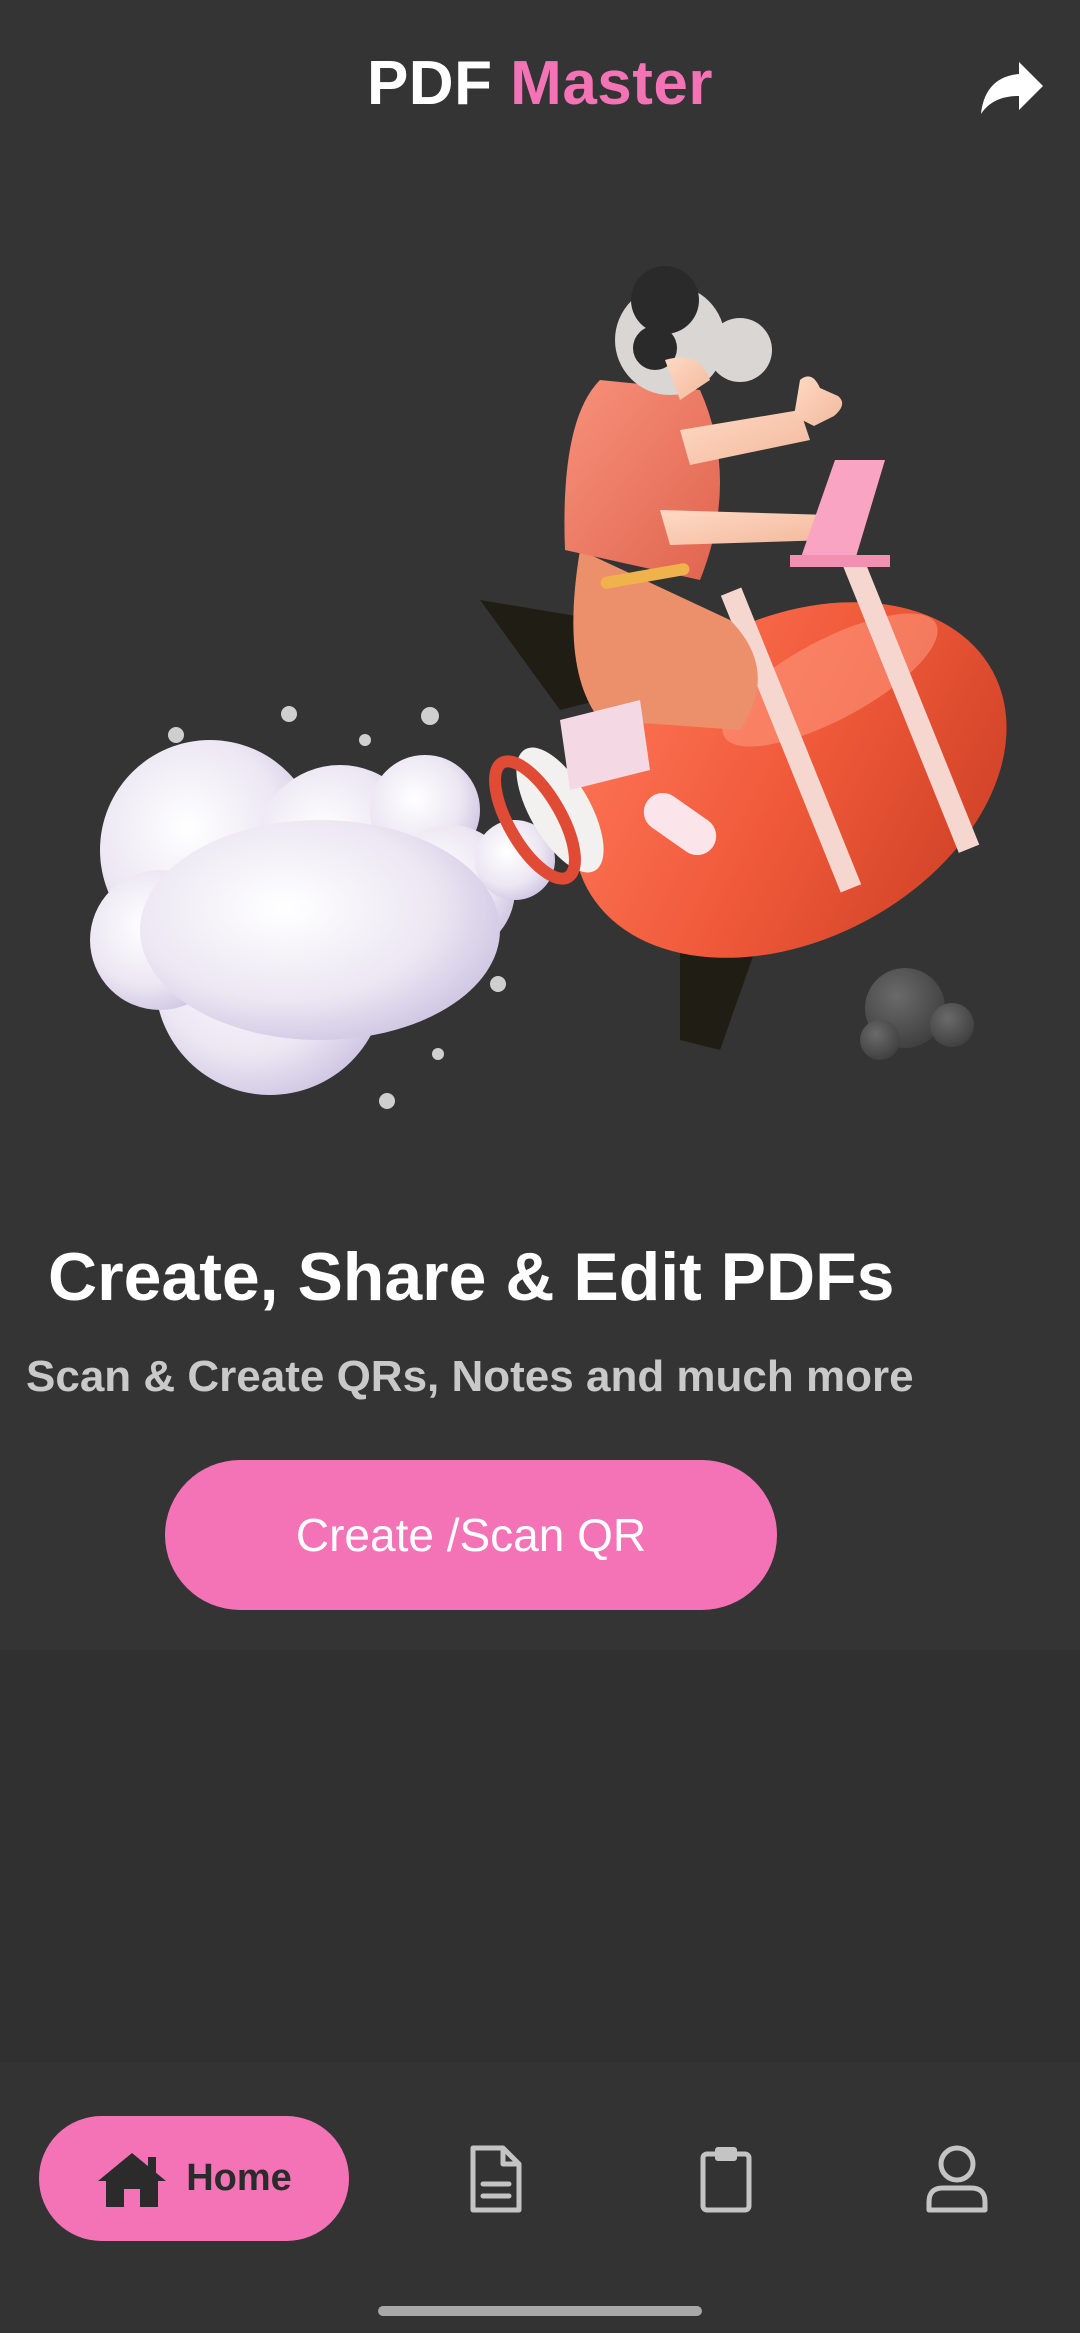 This screenshot has width=1080, height=2333. I want to click on share-button, so click(1012, 88).